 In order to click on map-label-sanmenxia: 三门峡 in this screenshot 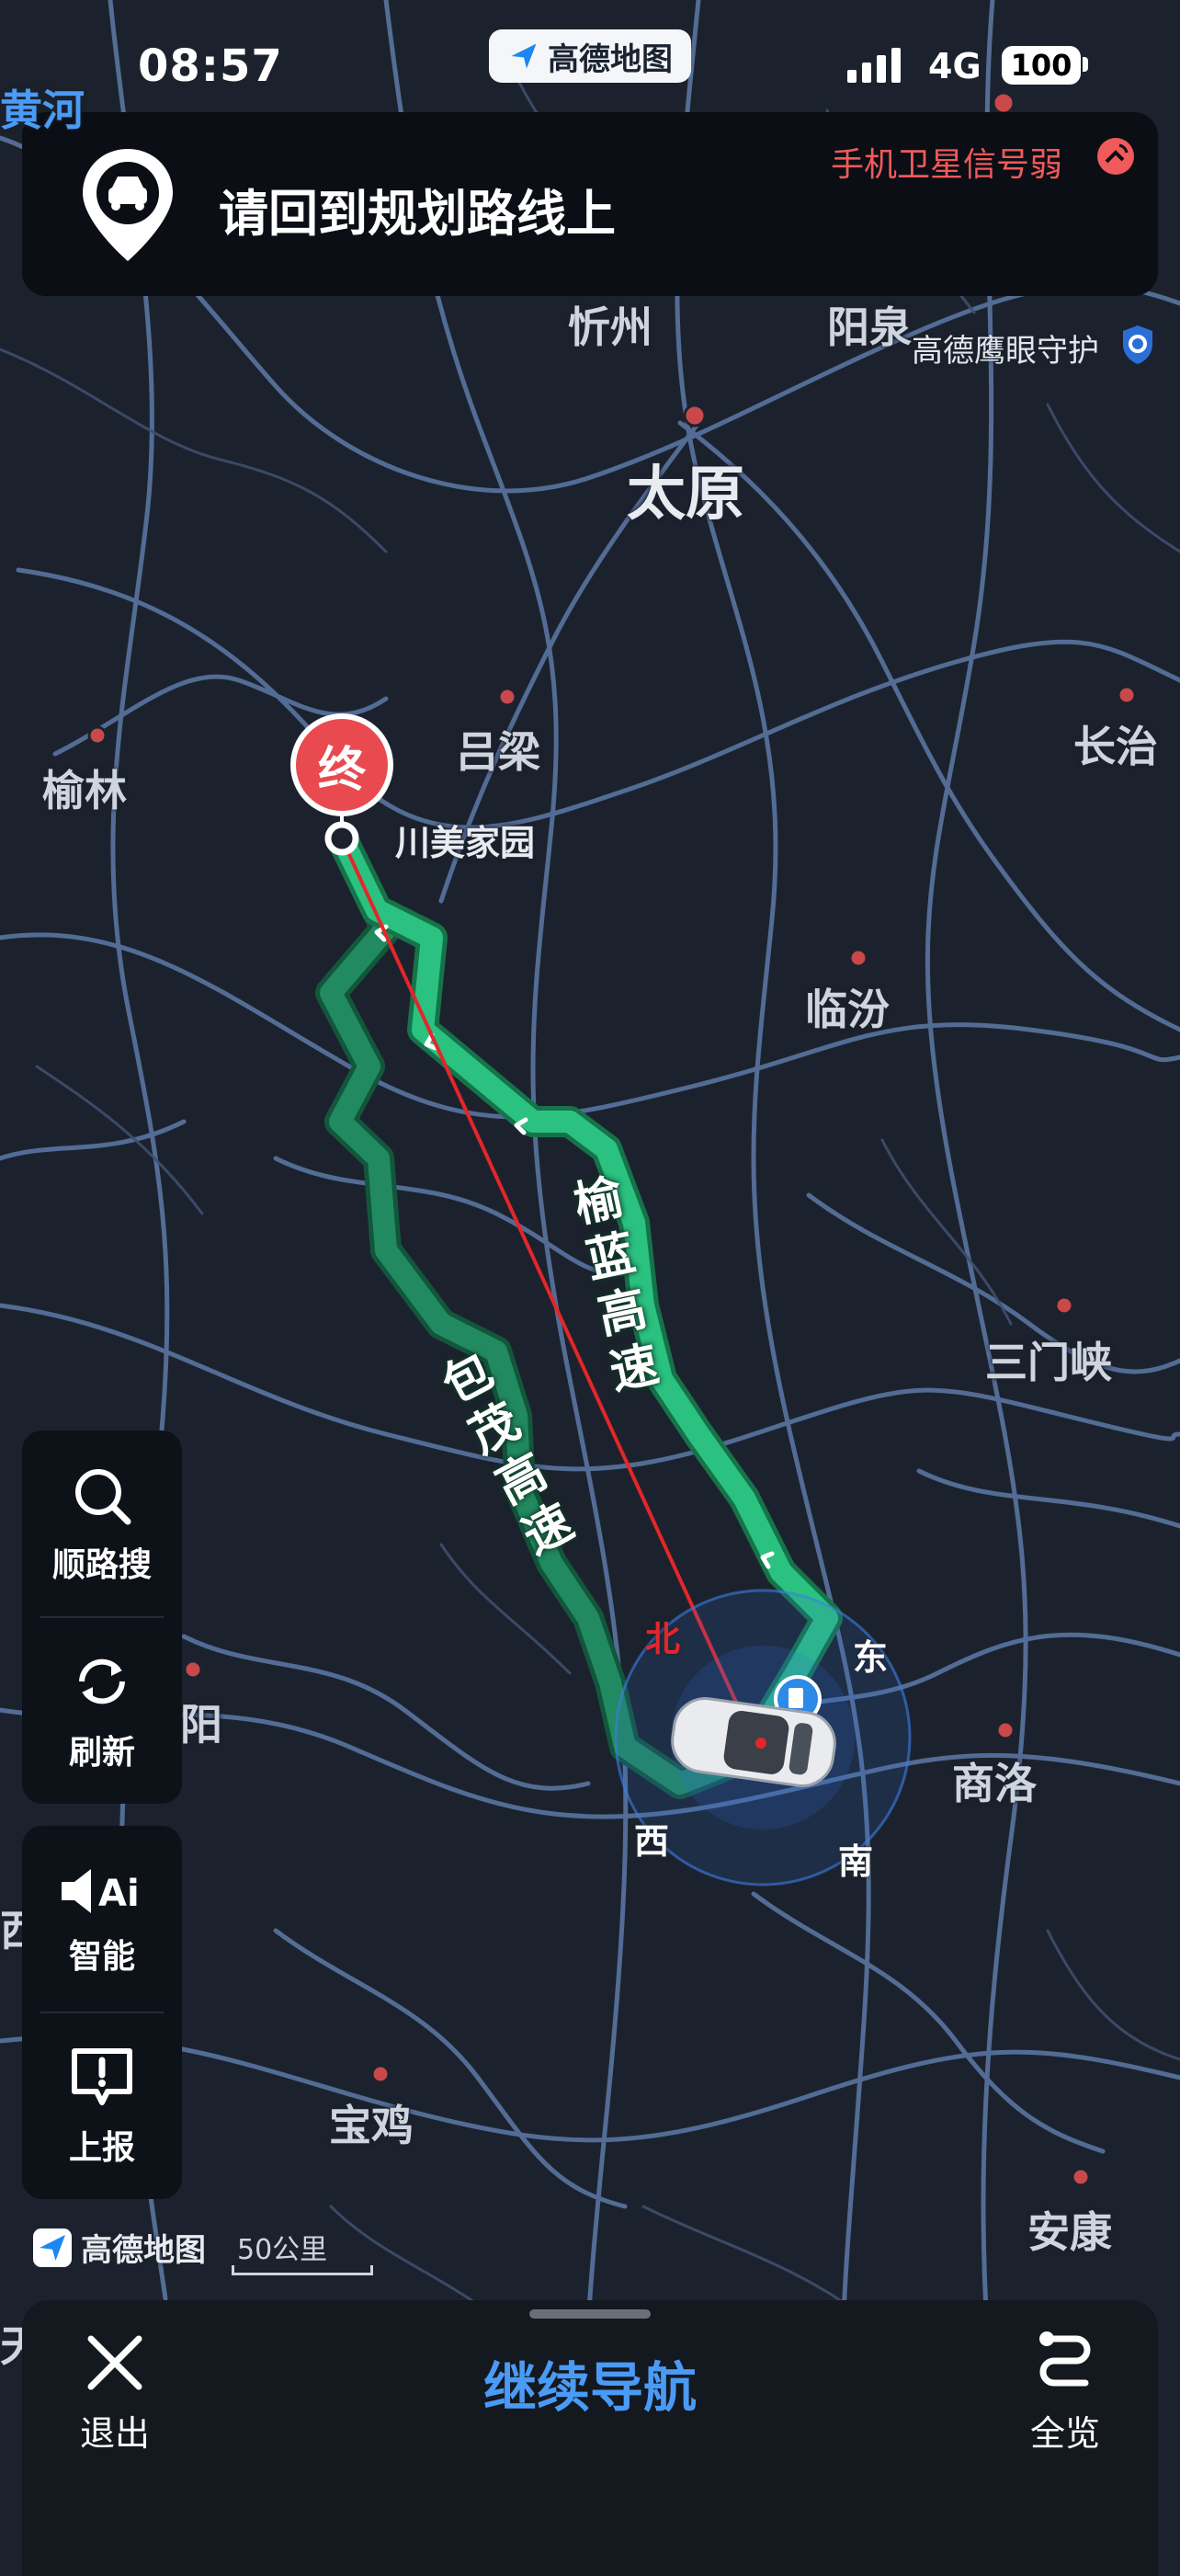, I will do `click(1048, 1362)`.